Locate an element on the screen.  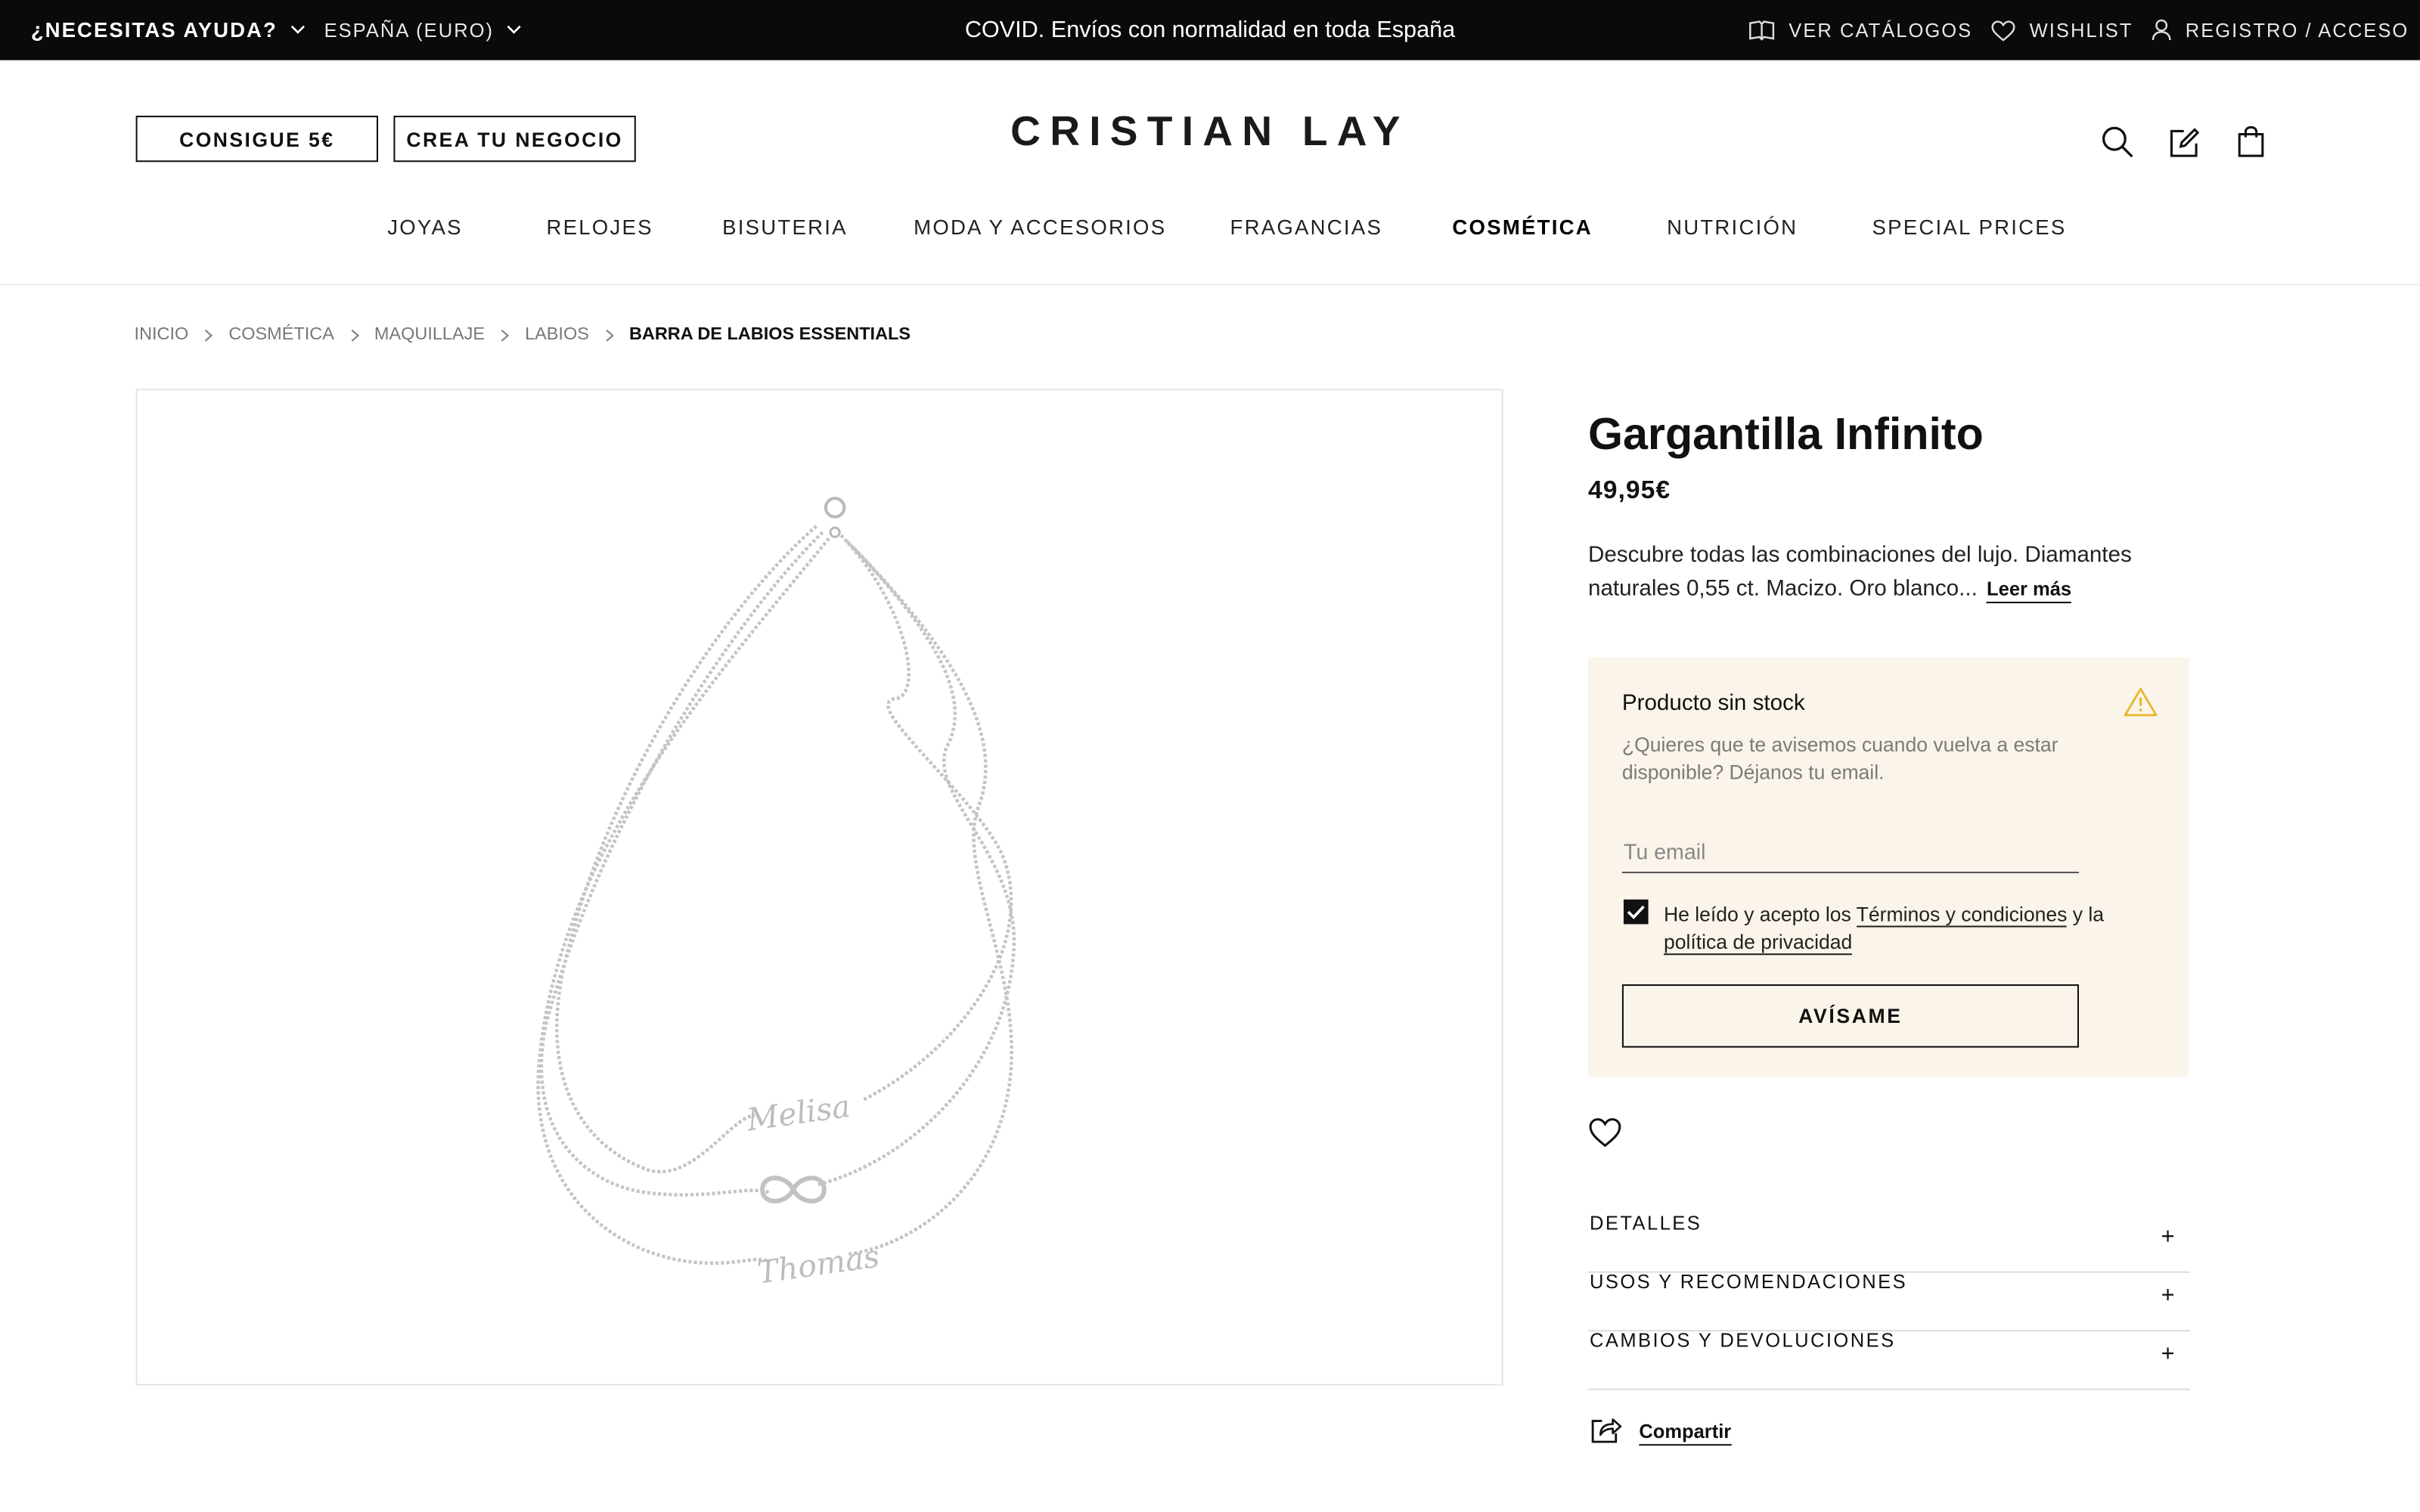
country-label: ESPAÑA (EURO) is located at coordinates (409, 30).